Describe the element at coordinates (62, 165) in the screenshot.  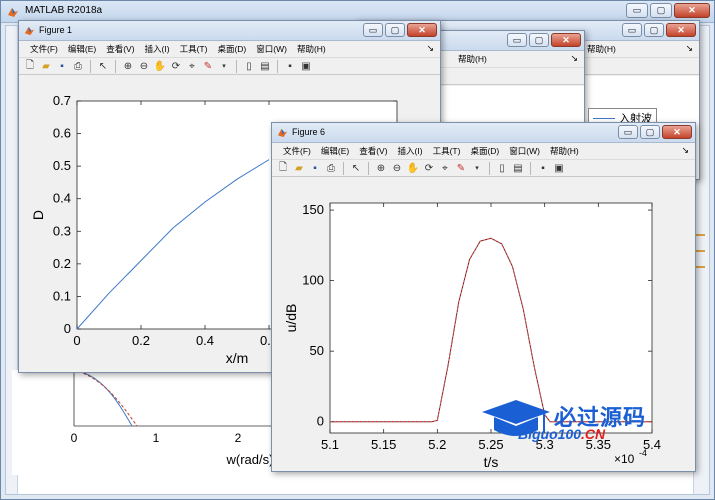
I see `y-tick-label: 0.5` at that location.